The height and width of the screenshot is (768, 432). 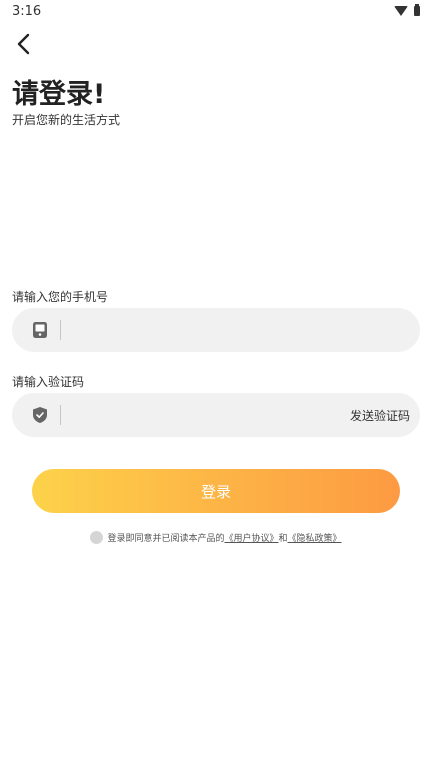 I want to click on code-label: 请输入验证码, so click(x=48, y=382).